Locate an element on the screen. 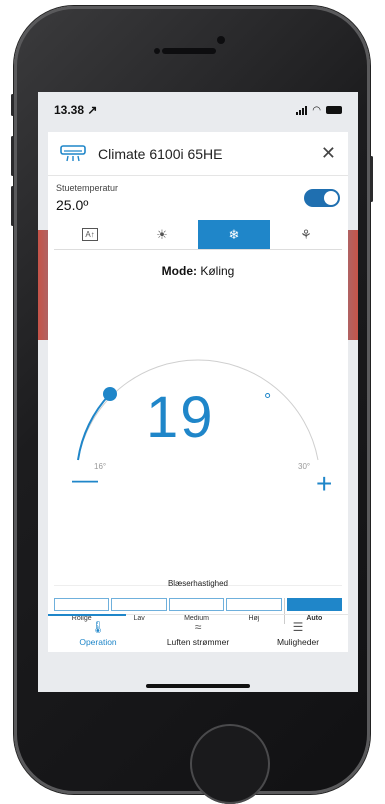 The height and width of the screenshot is (804, 385). mode-selector: A↑ ☀ ❄ ⚘ is located at coordinates (198, 235).